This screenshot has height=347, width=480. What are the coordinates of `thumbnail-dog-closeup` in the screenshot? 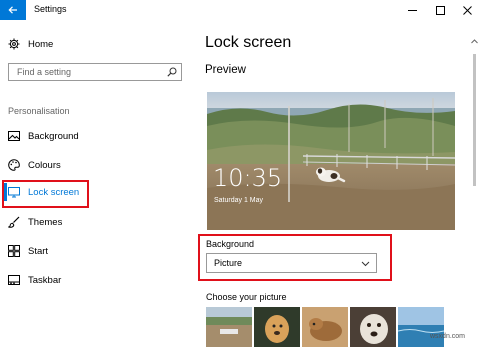 It's located at (373, 327).